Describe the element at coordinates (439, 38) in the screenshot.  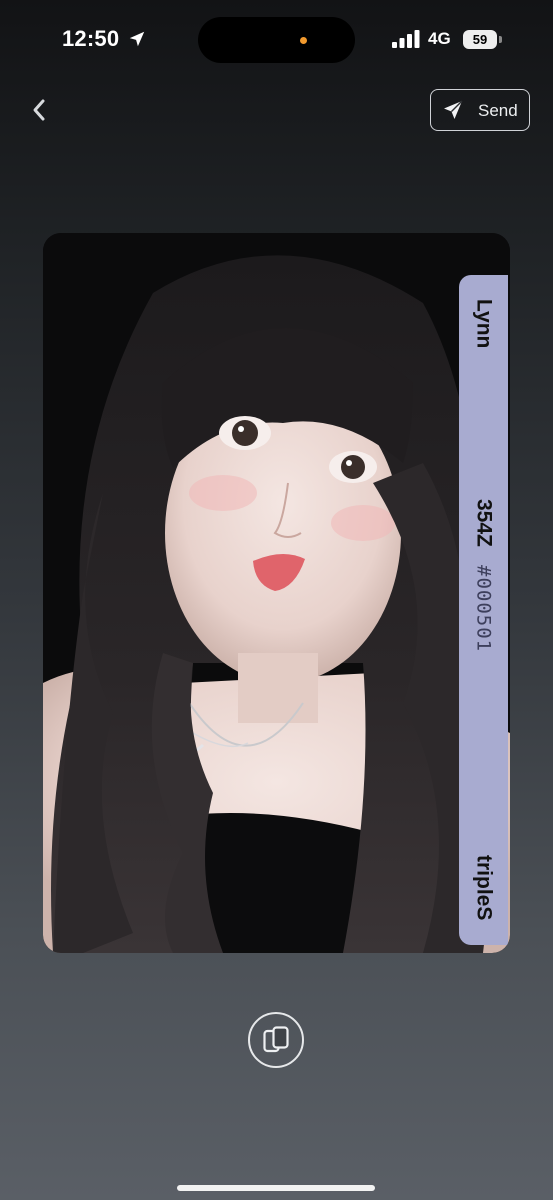
I see `network-type: 4G` at that location.